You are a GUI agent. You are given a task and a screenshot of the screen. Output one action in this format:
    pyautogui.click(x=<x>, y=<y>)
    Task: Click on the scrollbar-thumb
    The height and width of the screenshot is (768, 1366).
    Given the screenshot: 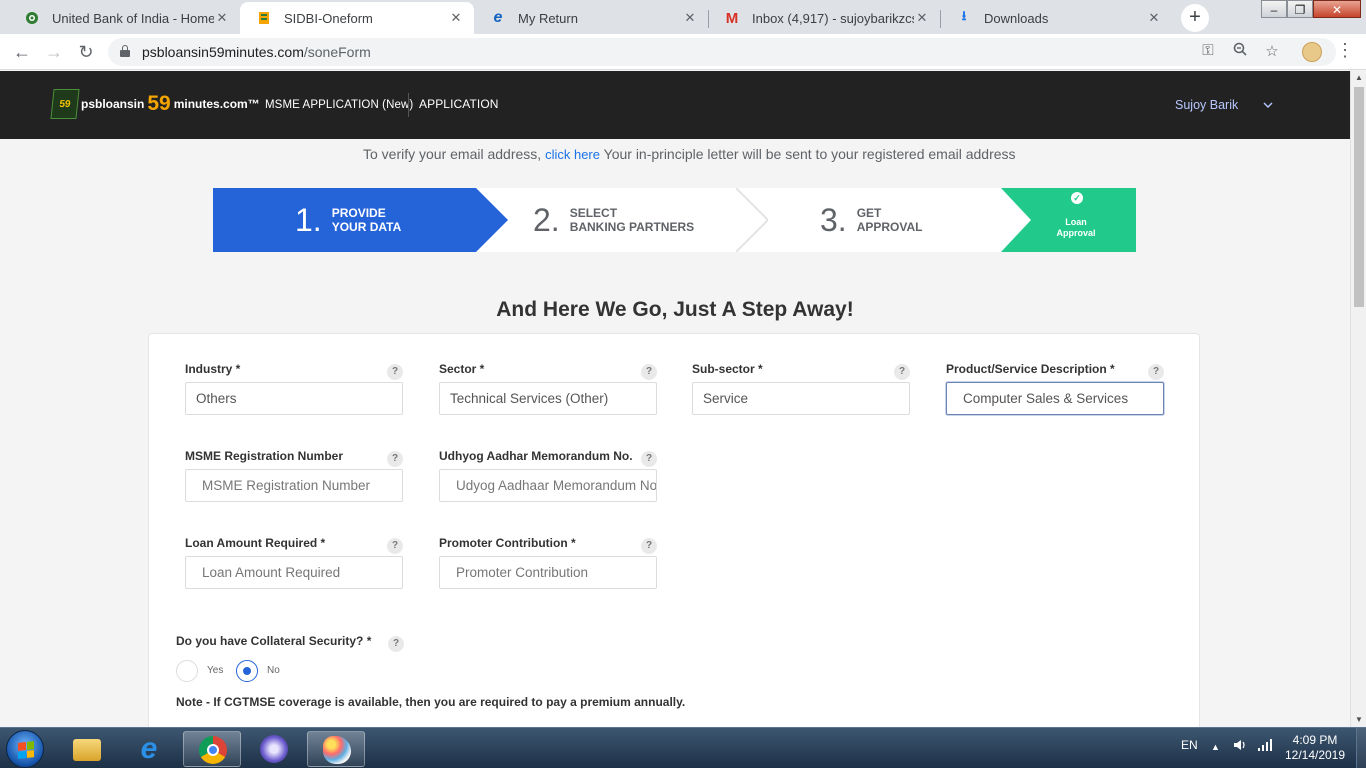 What is the action you would take?
    pyautogui.click(x=1359, y=197)
    